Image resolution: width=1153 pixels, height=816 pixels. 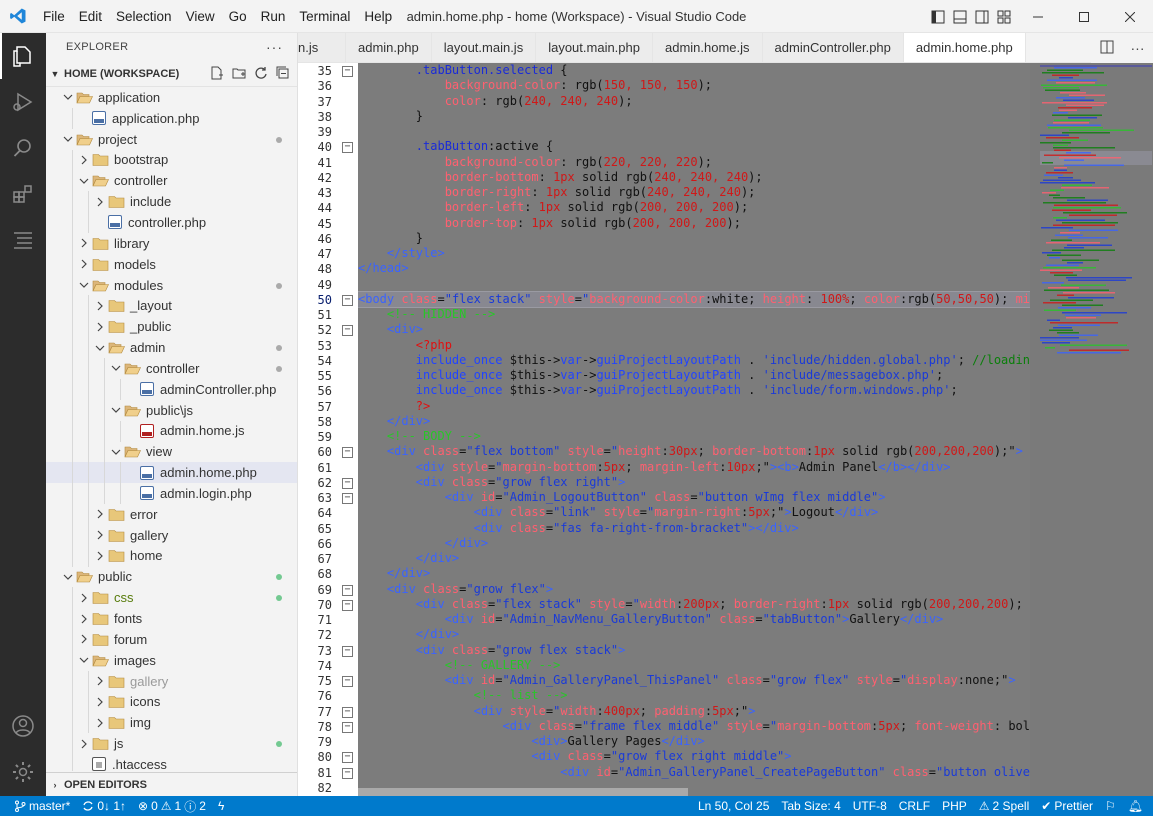 What do you see at coordinates (1084, 16) in the screenshot?
I see `maximize-button` at bounding box center [1084, 16].